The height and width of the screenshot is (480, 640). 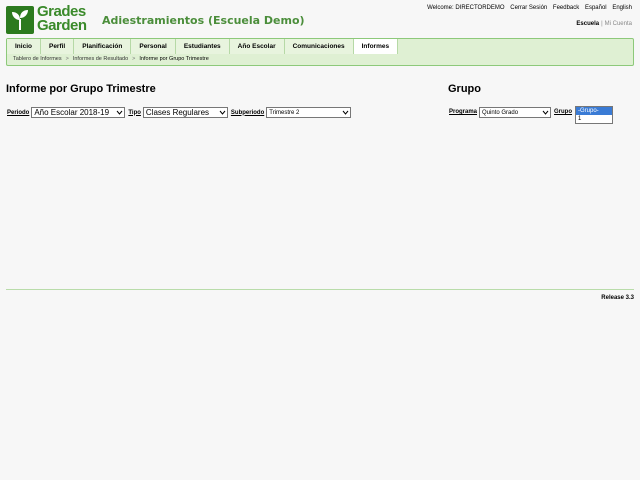 I want to click on tab-inicio: Inicio, so click(x=24, y=46).